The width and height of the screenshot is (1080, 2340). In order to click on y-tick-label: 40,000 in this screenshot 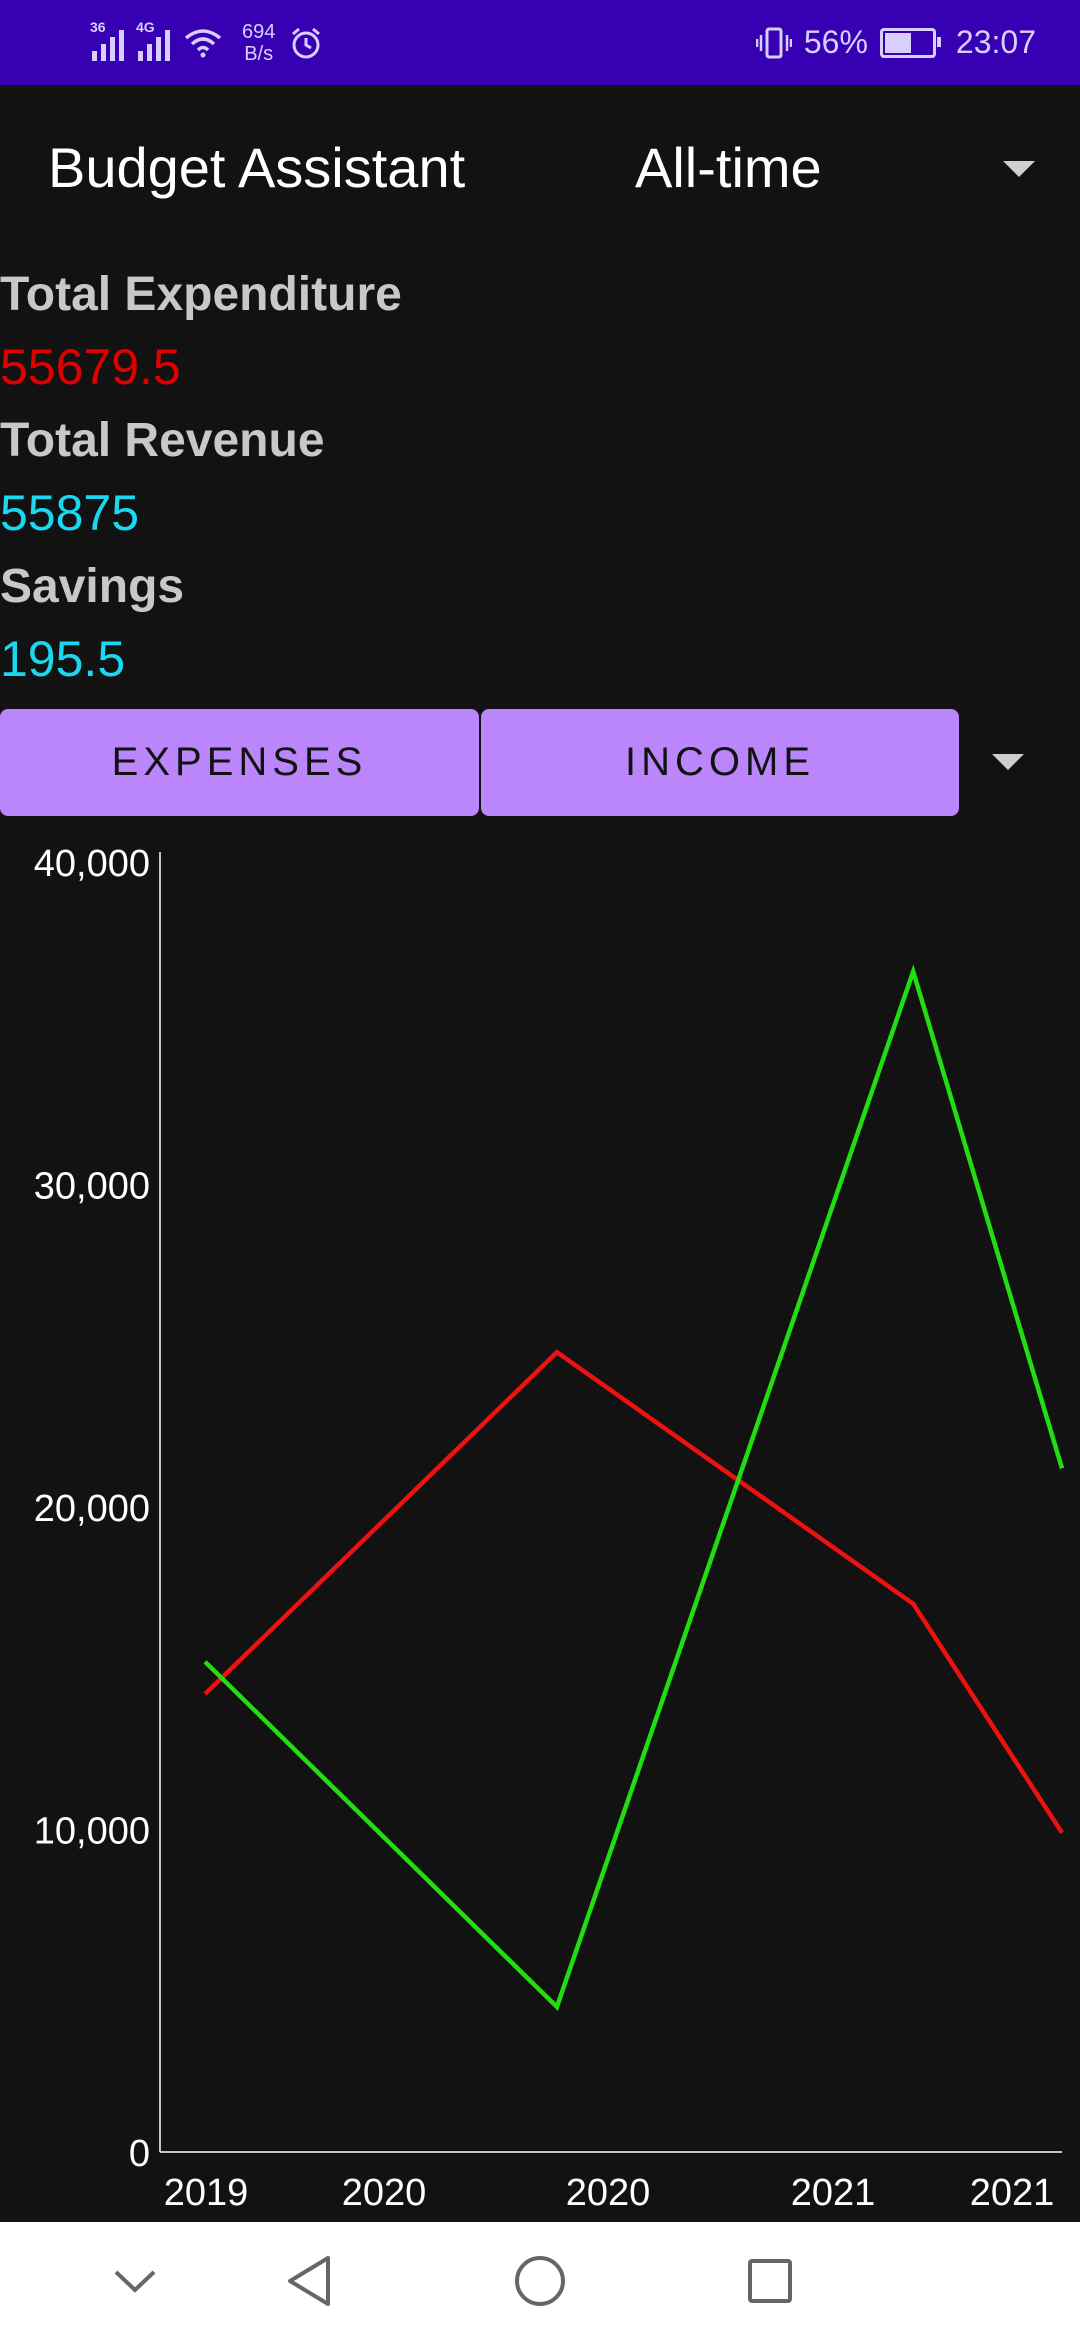, I will do `click(92, 864)`.